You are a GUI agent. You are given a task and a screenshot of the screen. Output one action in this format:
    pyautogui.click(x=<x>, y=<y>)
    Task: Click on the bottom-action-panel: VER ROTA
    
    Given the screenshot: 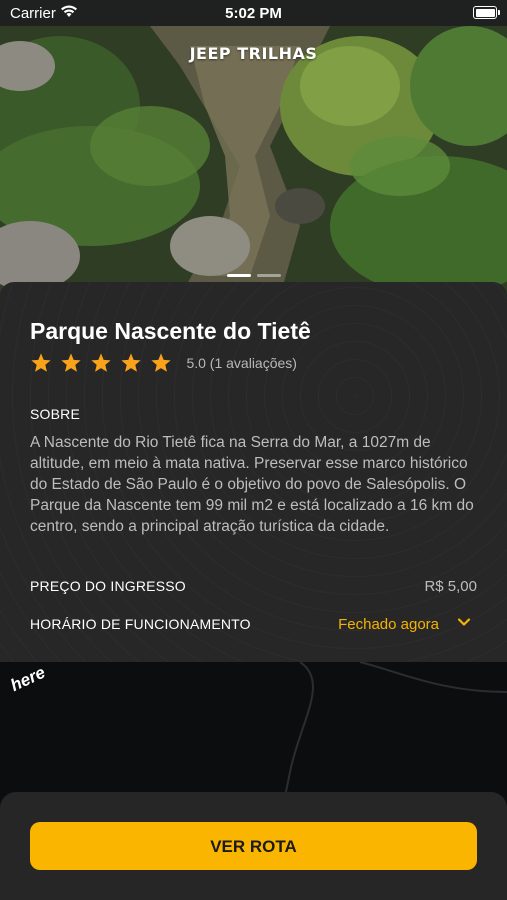 What is the action you would take?
    pyautogui.click(x=253, y=846)
    